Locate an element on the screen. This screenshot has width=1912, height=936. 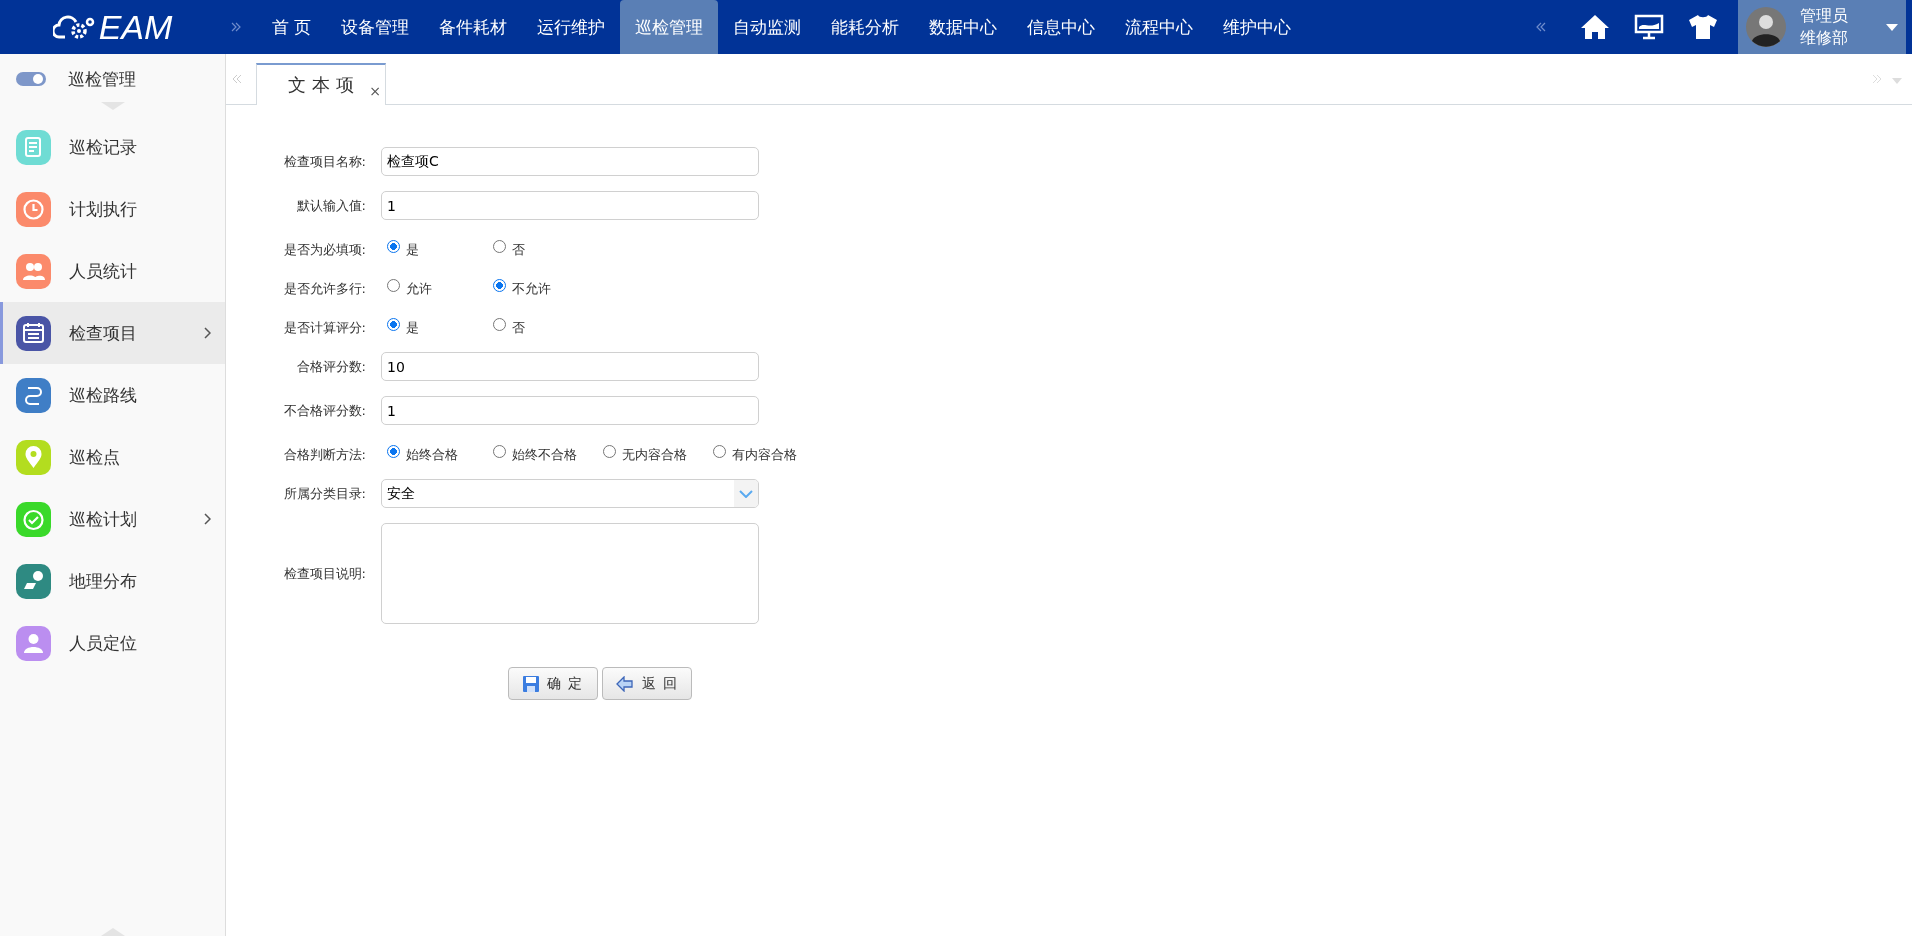
nav-menu-item: 数据中心 is located at coordinates (963, 27).